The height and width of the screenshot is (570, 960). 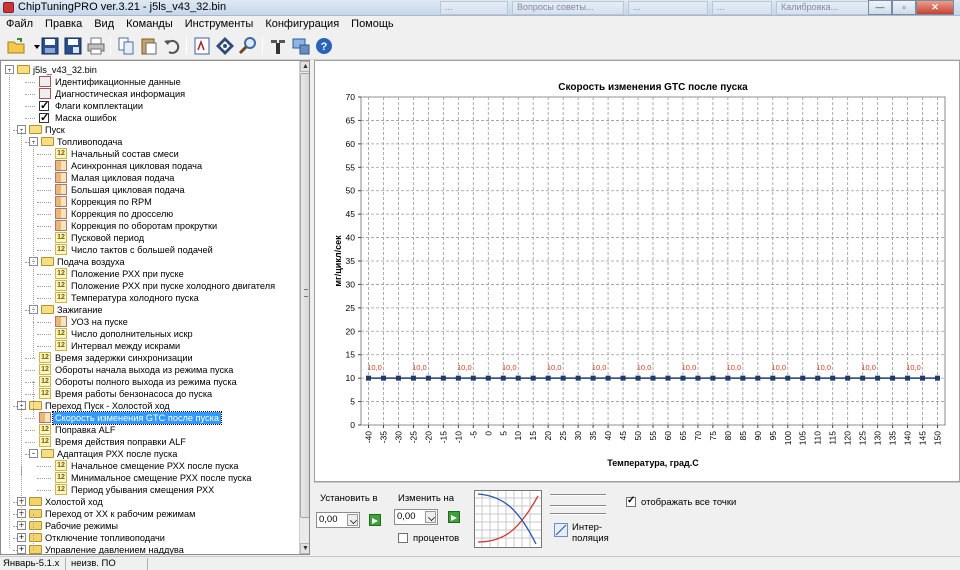 What do you see at coordinates (935, 7) in the screenshot?
I see `close-button: ✕` at bounding box center [935, 7].